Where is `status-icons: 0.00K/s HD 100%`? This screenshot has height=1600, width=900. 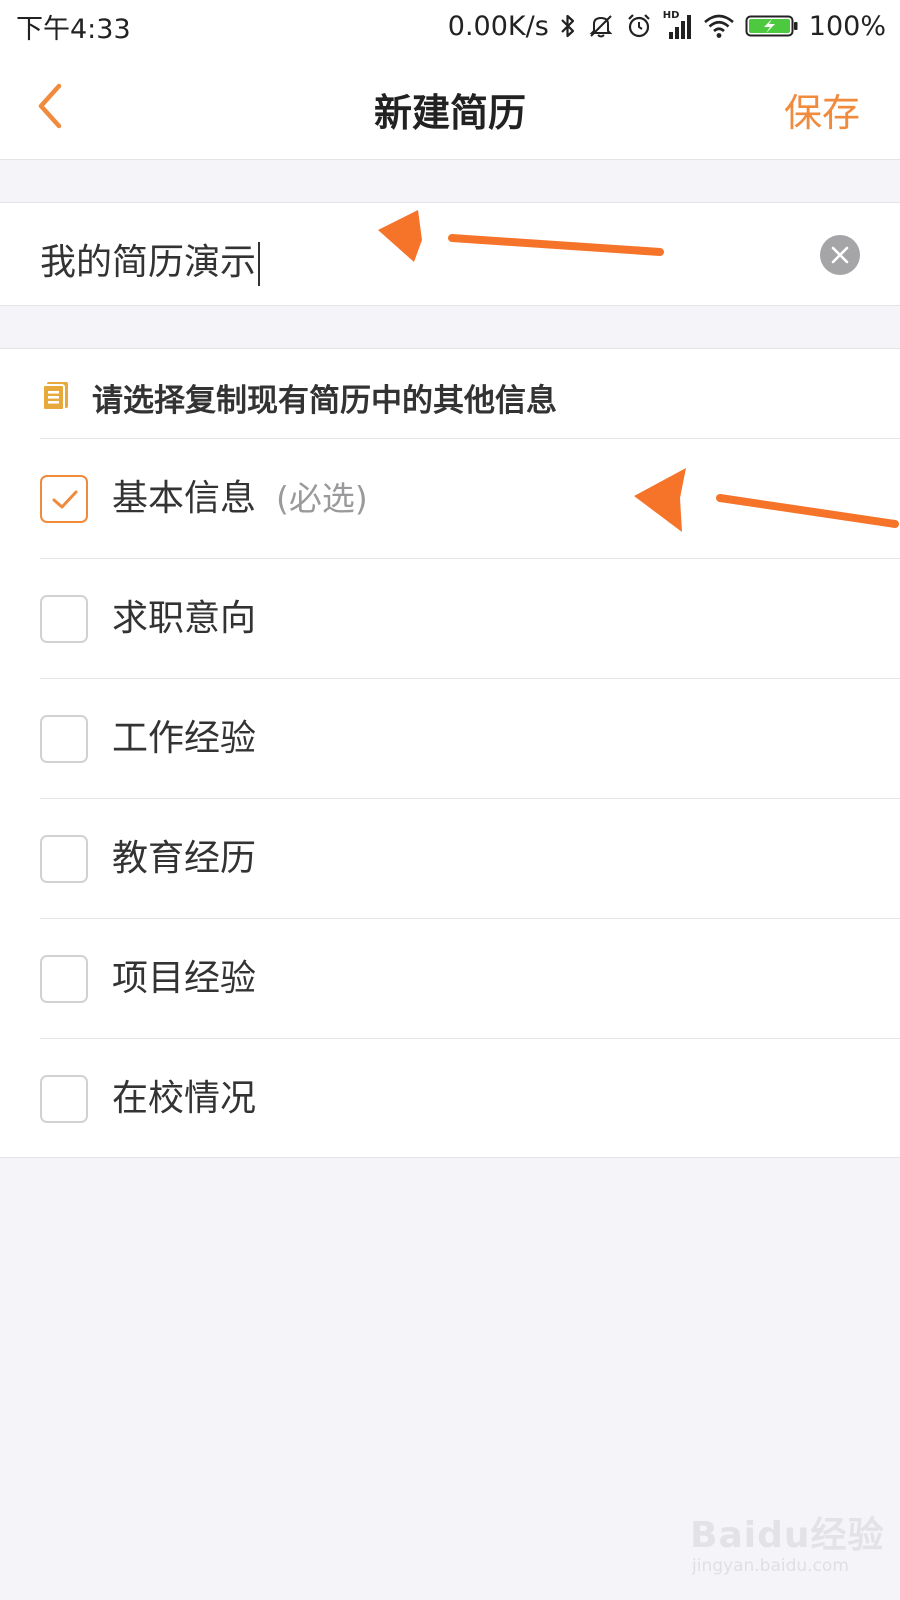
status-icons: 0.00K/s HD 100% is located at coordinates (666, 26).